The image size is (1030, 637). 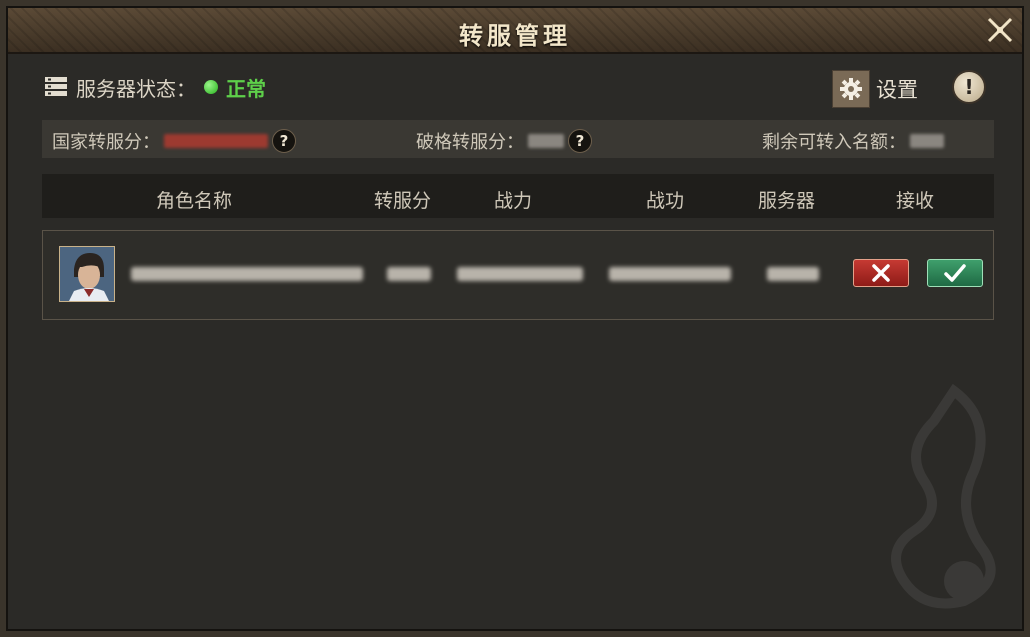 I want to click on special-transfer-score-value-redacted, so click(x=546, y=141).